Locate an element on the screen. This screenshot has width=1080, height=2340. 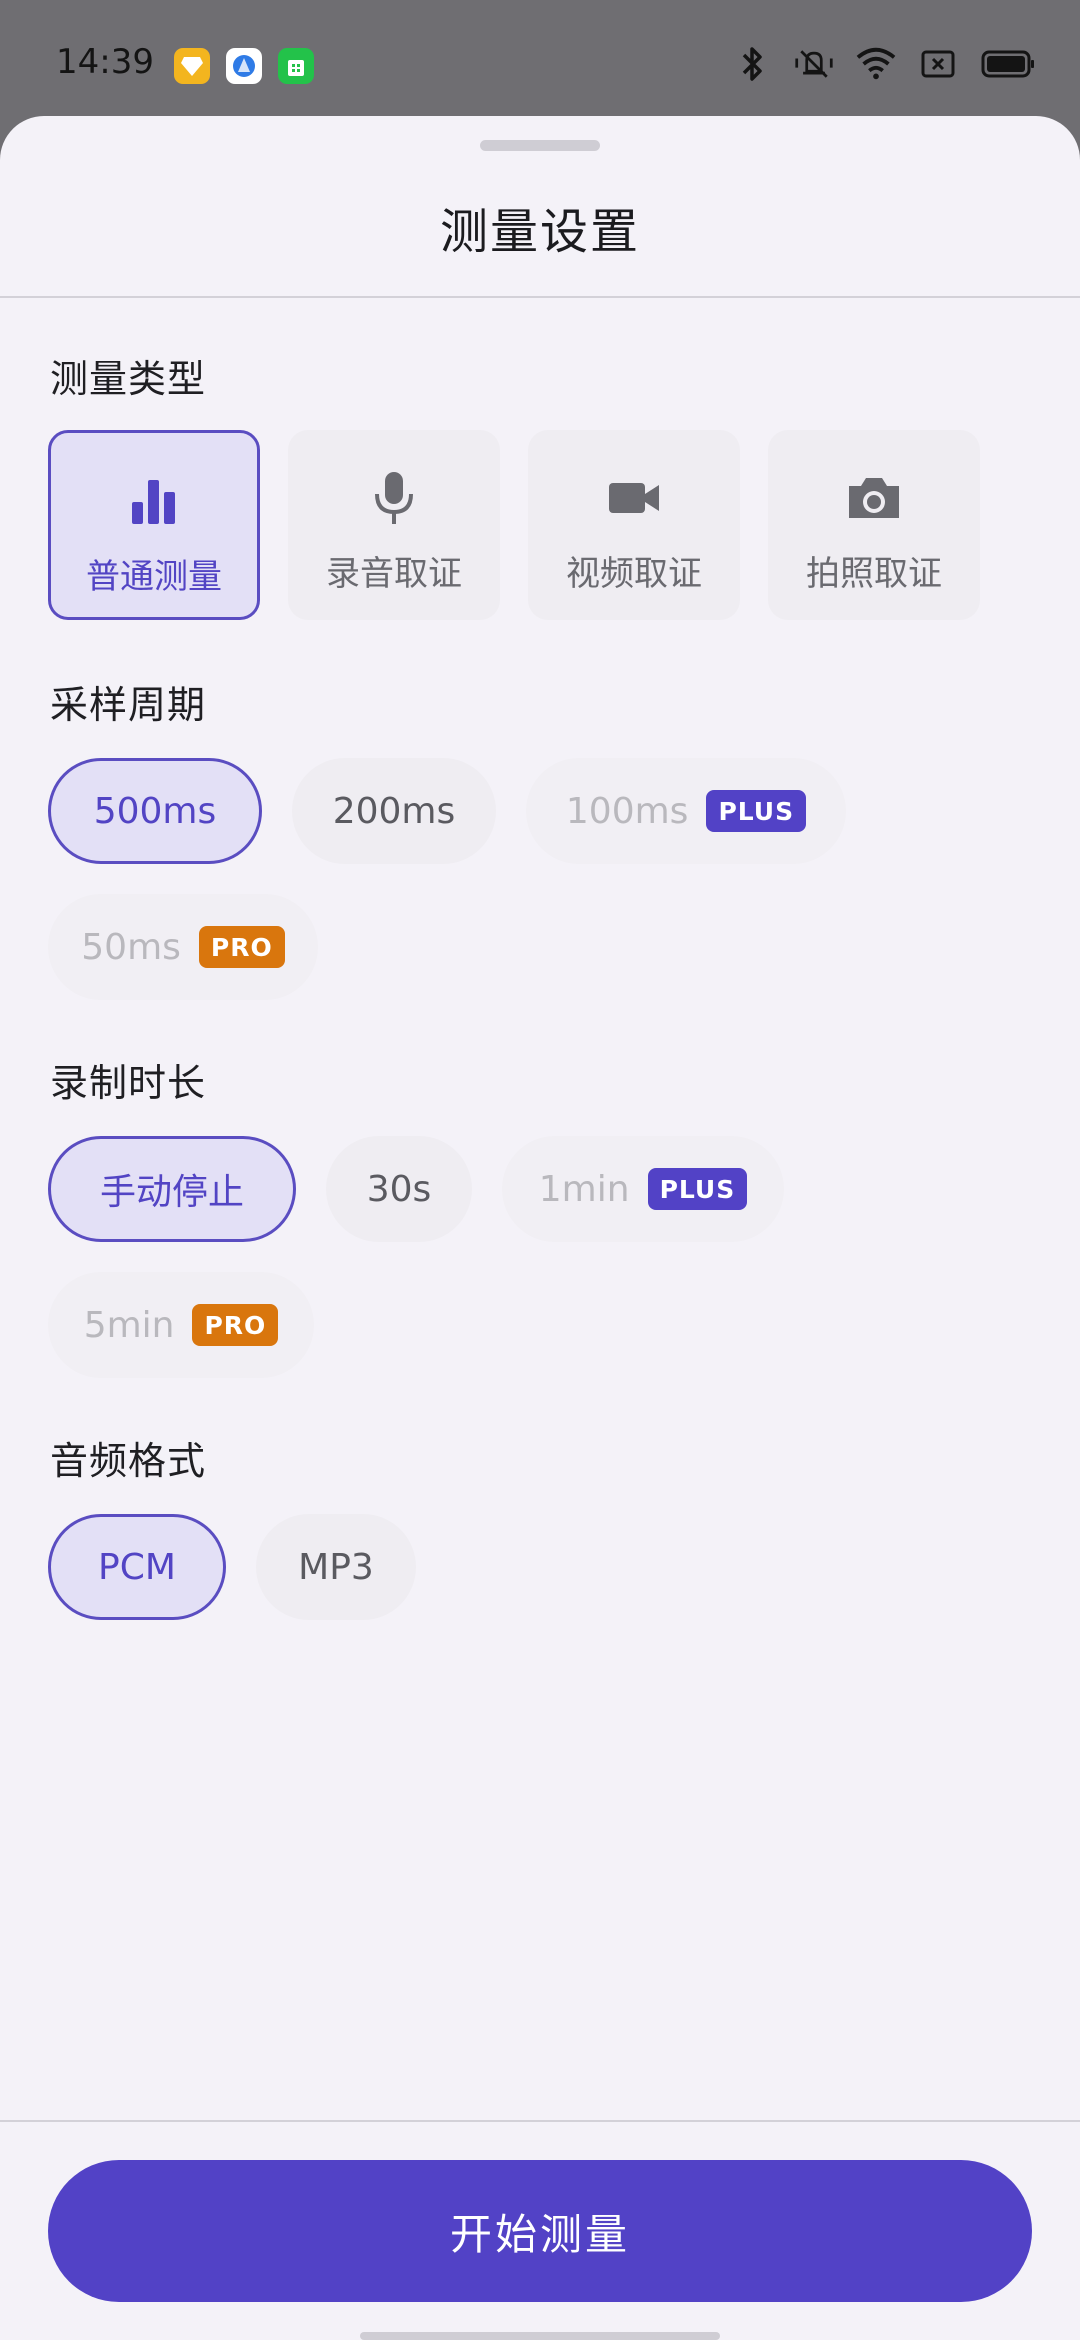
sim-icon is located at coordinates (938, 64).